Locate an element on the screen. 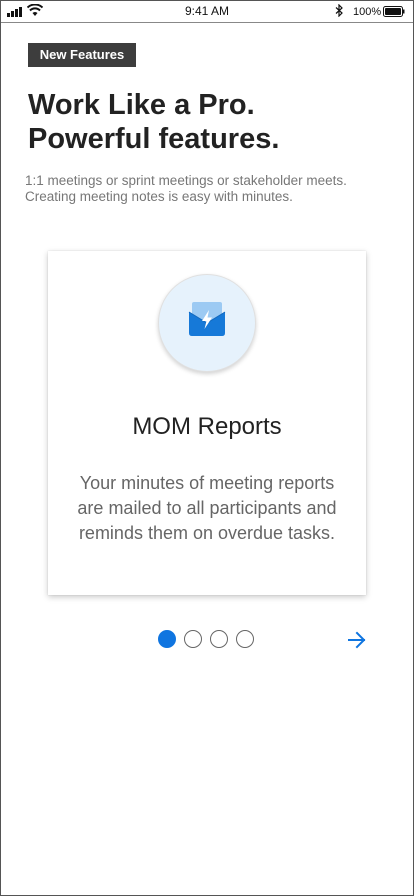  battery-percent: 100% is located at coordinates (367, 12).